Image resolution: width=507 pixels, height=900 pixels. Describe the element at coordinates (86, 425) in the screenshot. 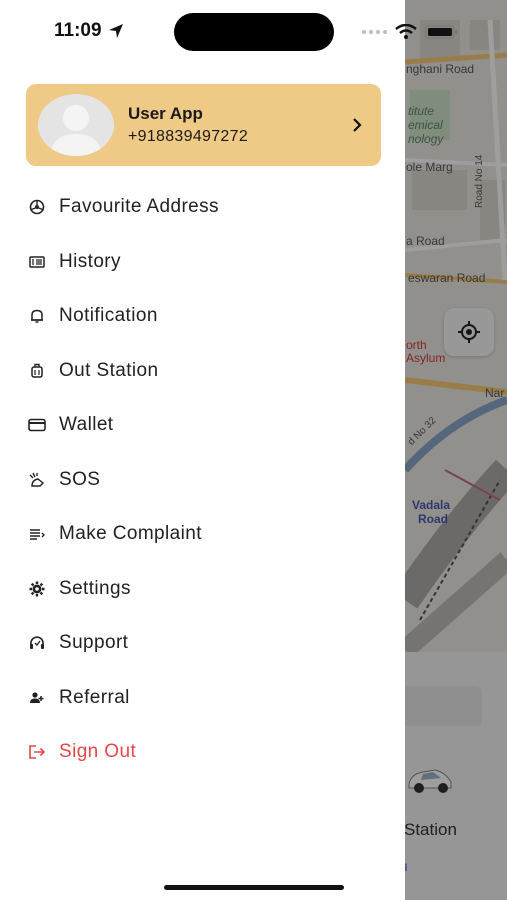

I see `menu-item-label: Wallet` at that location.